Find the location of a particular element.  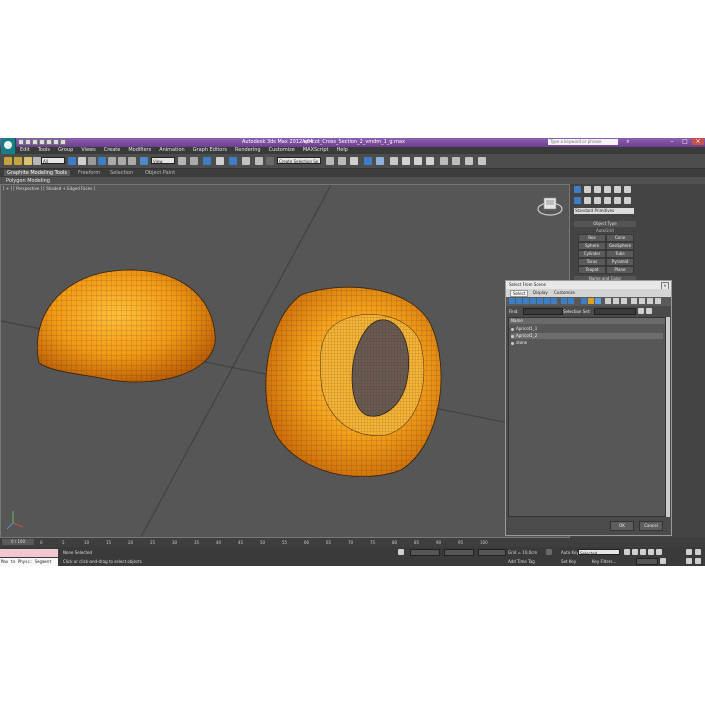

tab-selection: Selection is located at coordinates (121, 173).